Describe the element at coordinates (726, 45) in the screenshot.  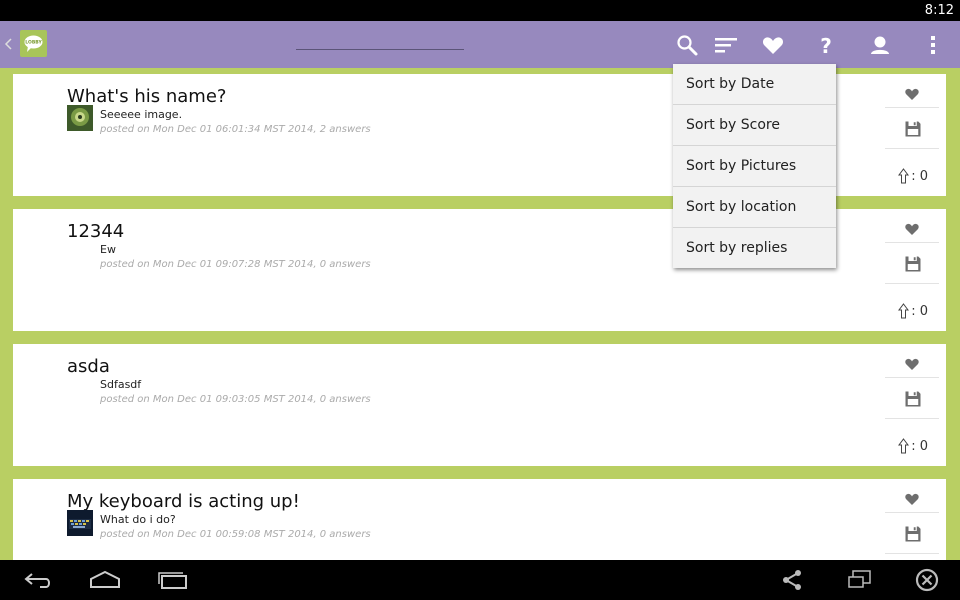
I see `sort-icon` at that location.